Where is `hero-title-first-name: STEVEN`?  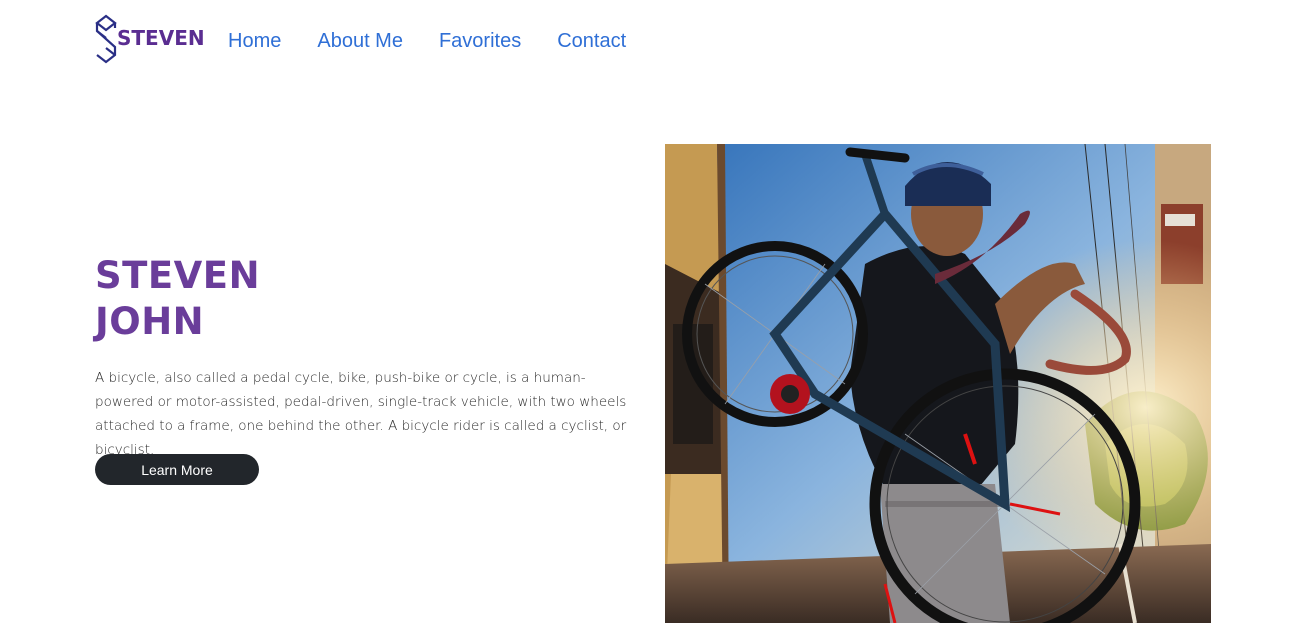
hero-title-first-name: STEVEN is located at coordinates (178, 275).